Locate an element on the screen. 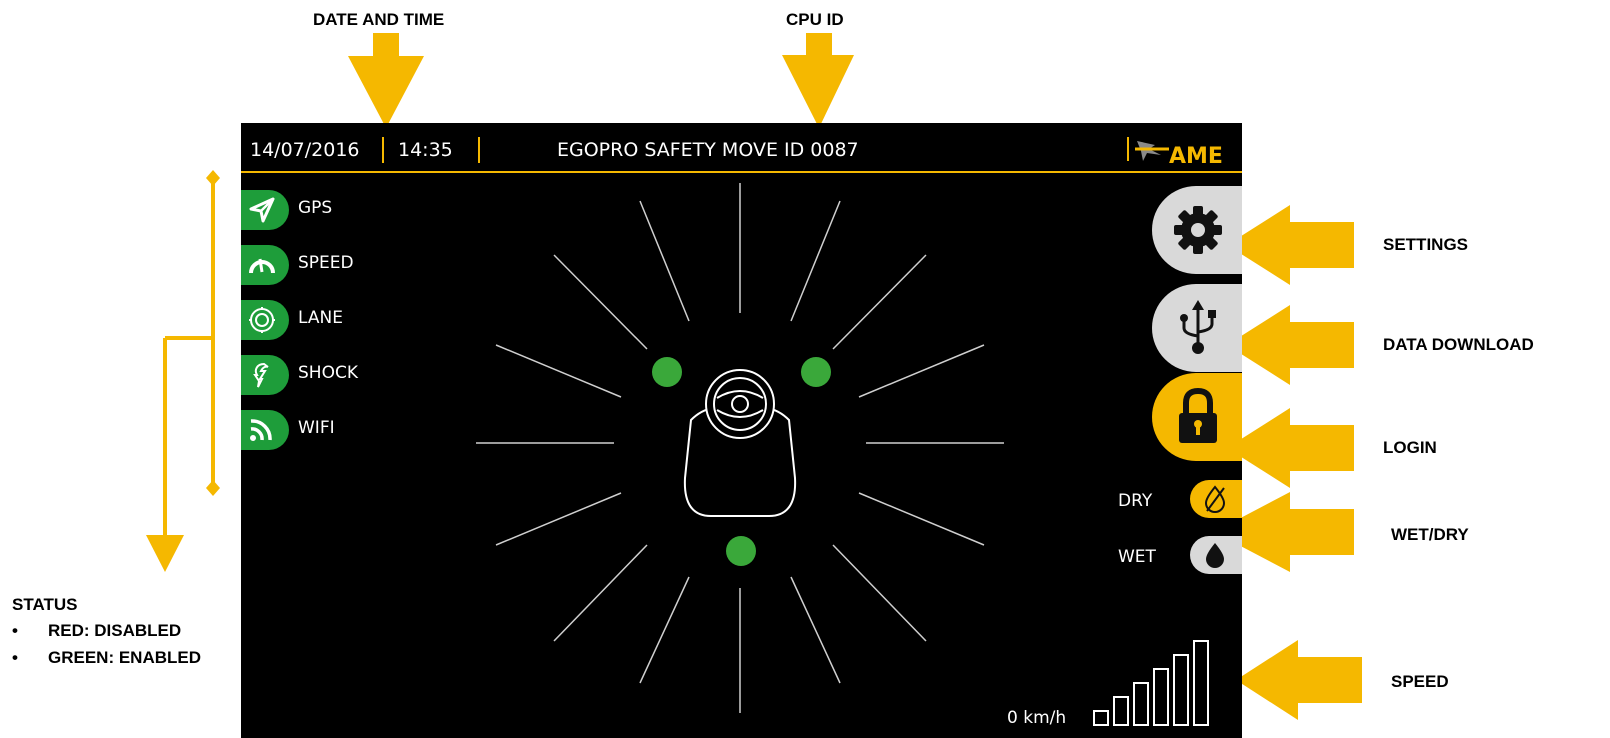 The height and width of the screenshot is (738, 1610). data-download-button is located at coordinates (1197, 328).